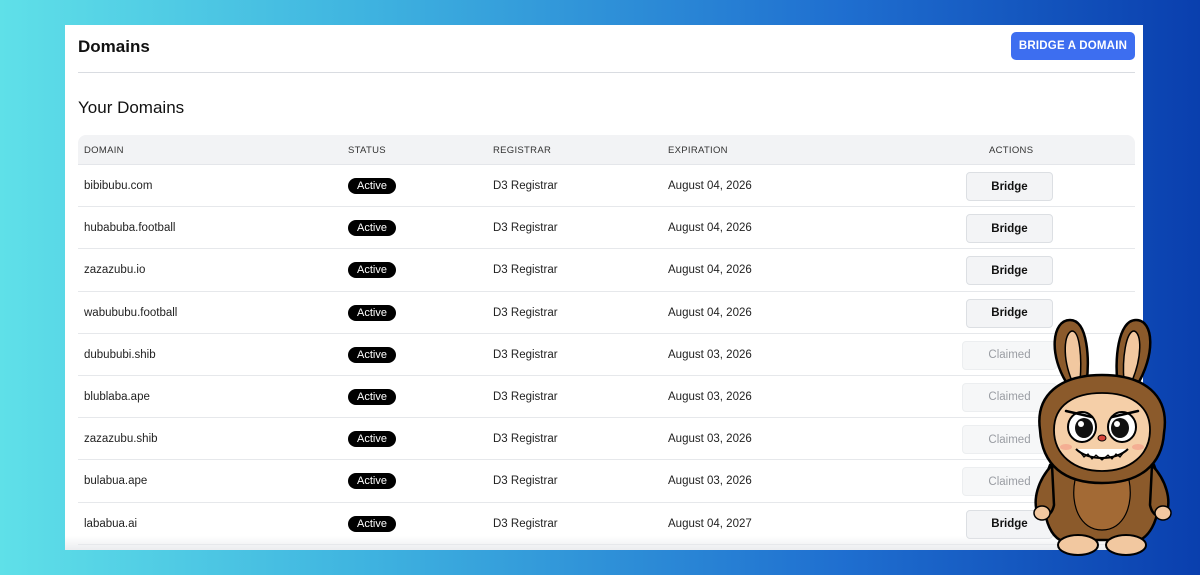 This screenshot has width=1200, height=575. I want to click on expiration-date: August 04, 2027, so click(710, 523).